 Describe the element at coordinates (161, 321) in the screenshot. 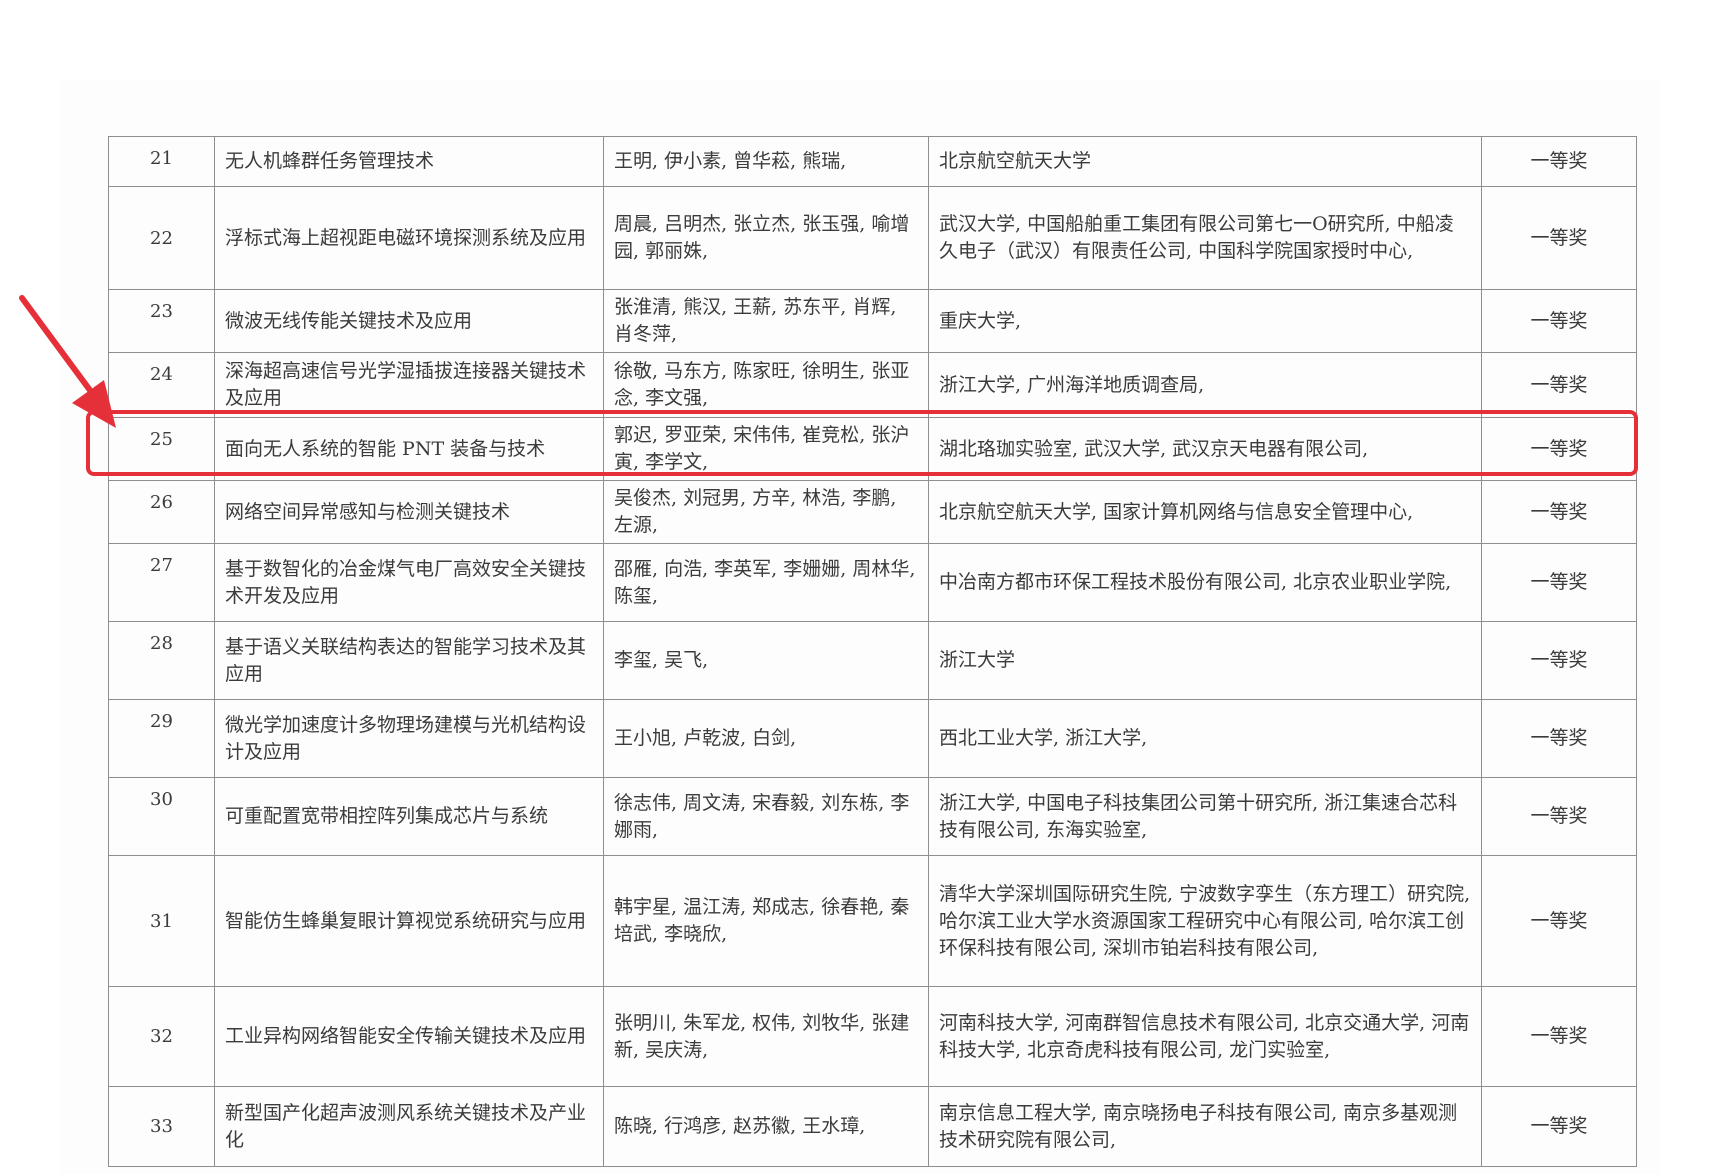

I see `row-number: 23` at that location.